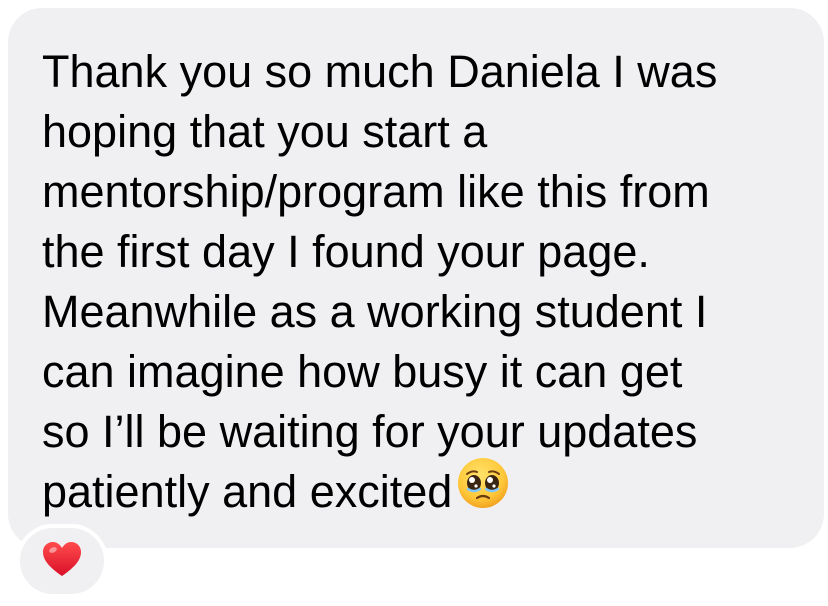 The width and height of the screenshot is (828, 606). I want to click on heart-reaction, so click(62, 561).